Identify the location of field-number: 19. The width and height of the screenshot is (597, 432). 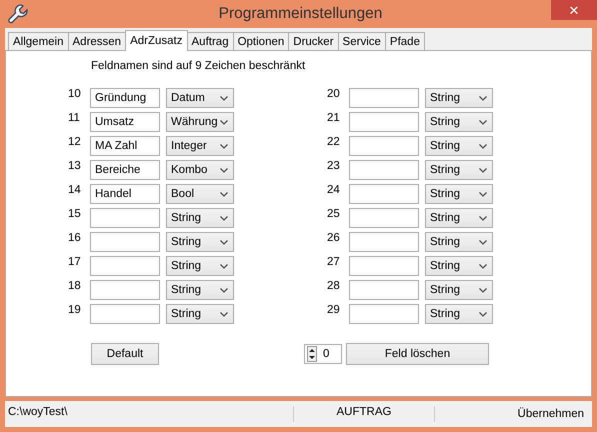
(75, 310).